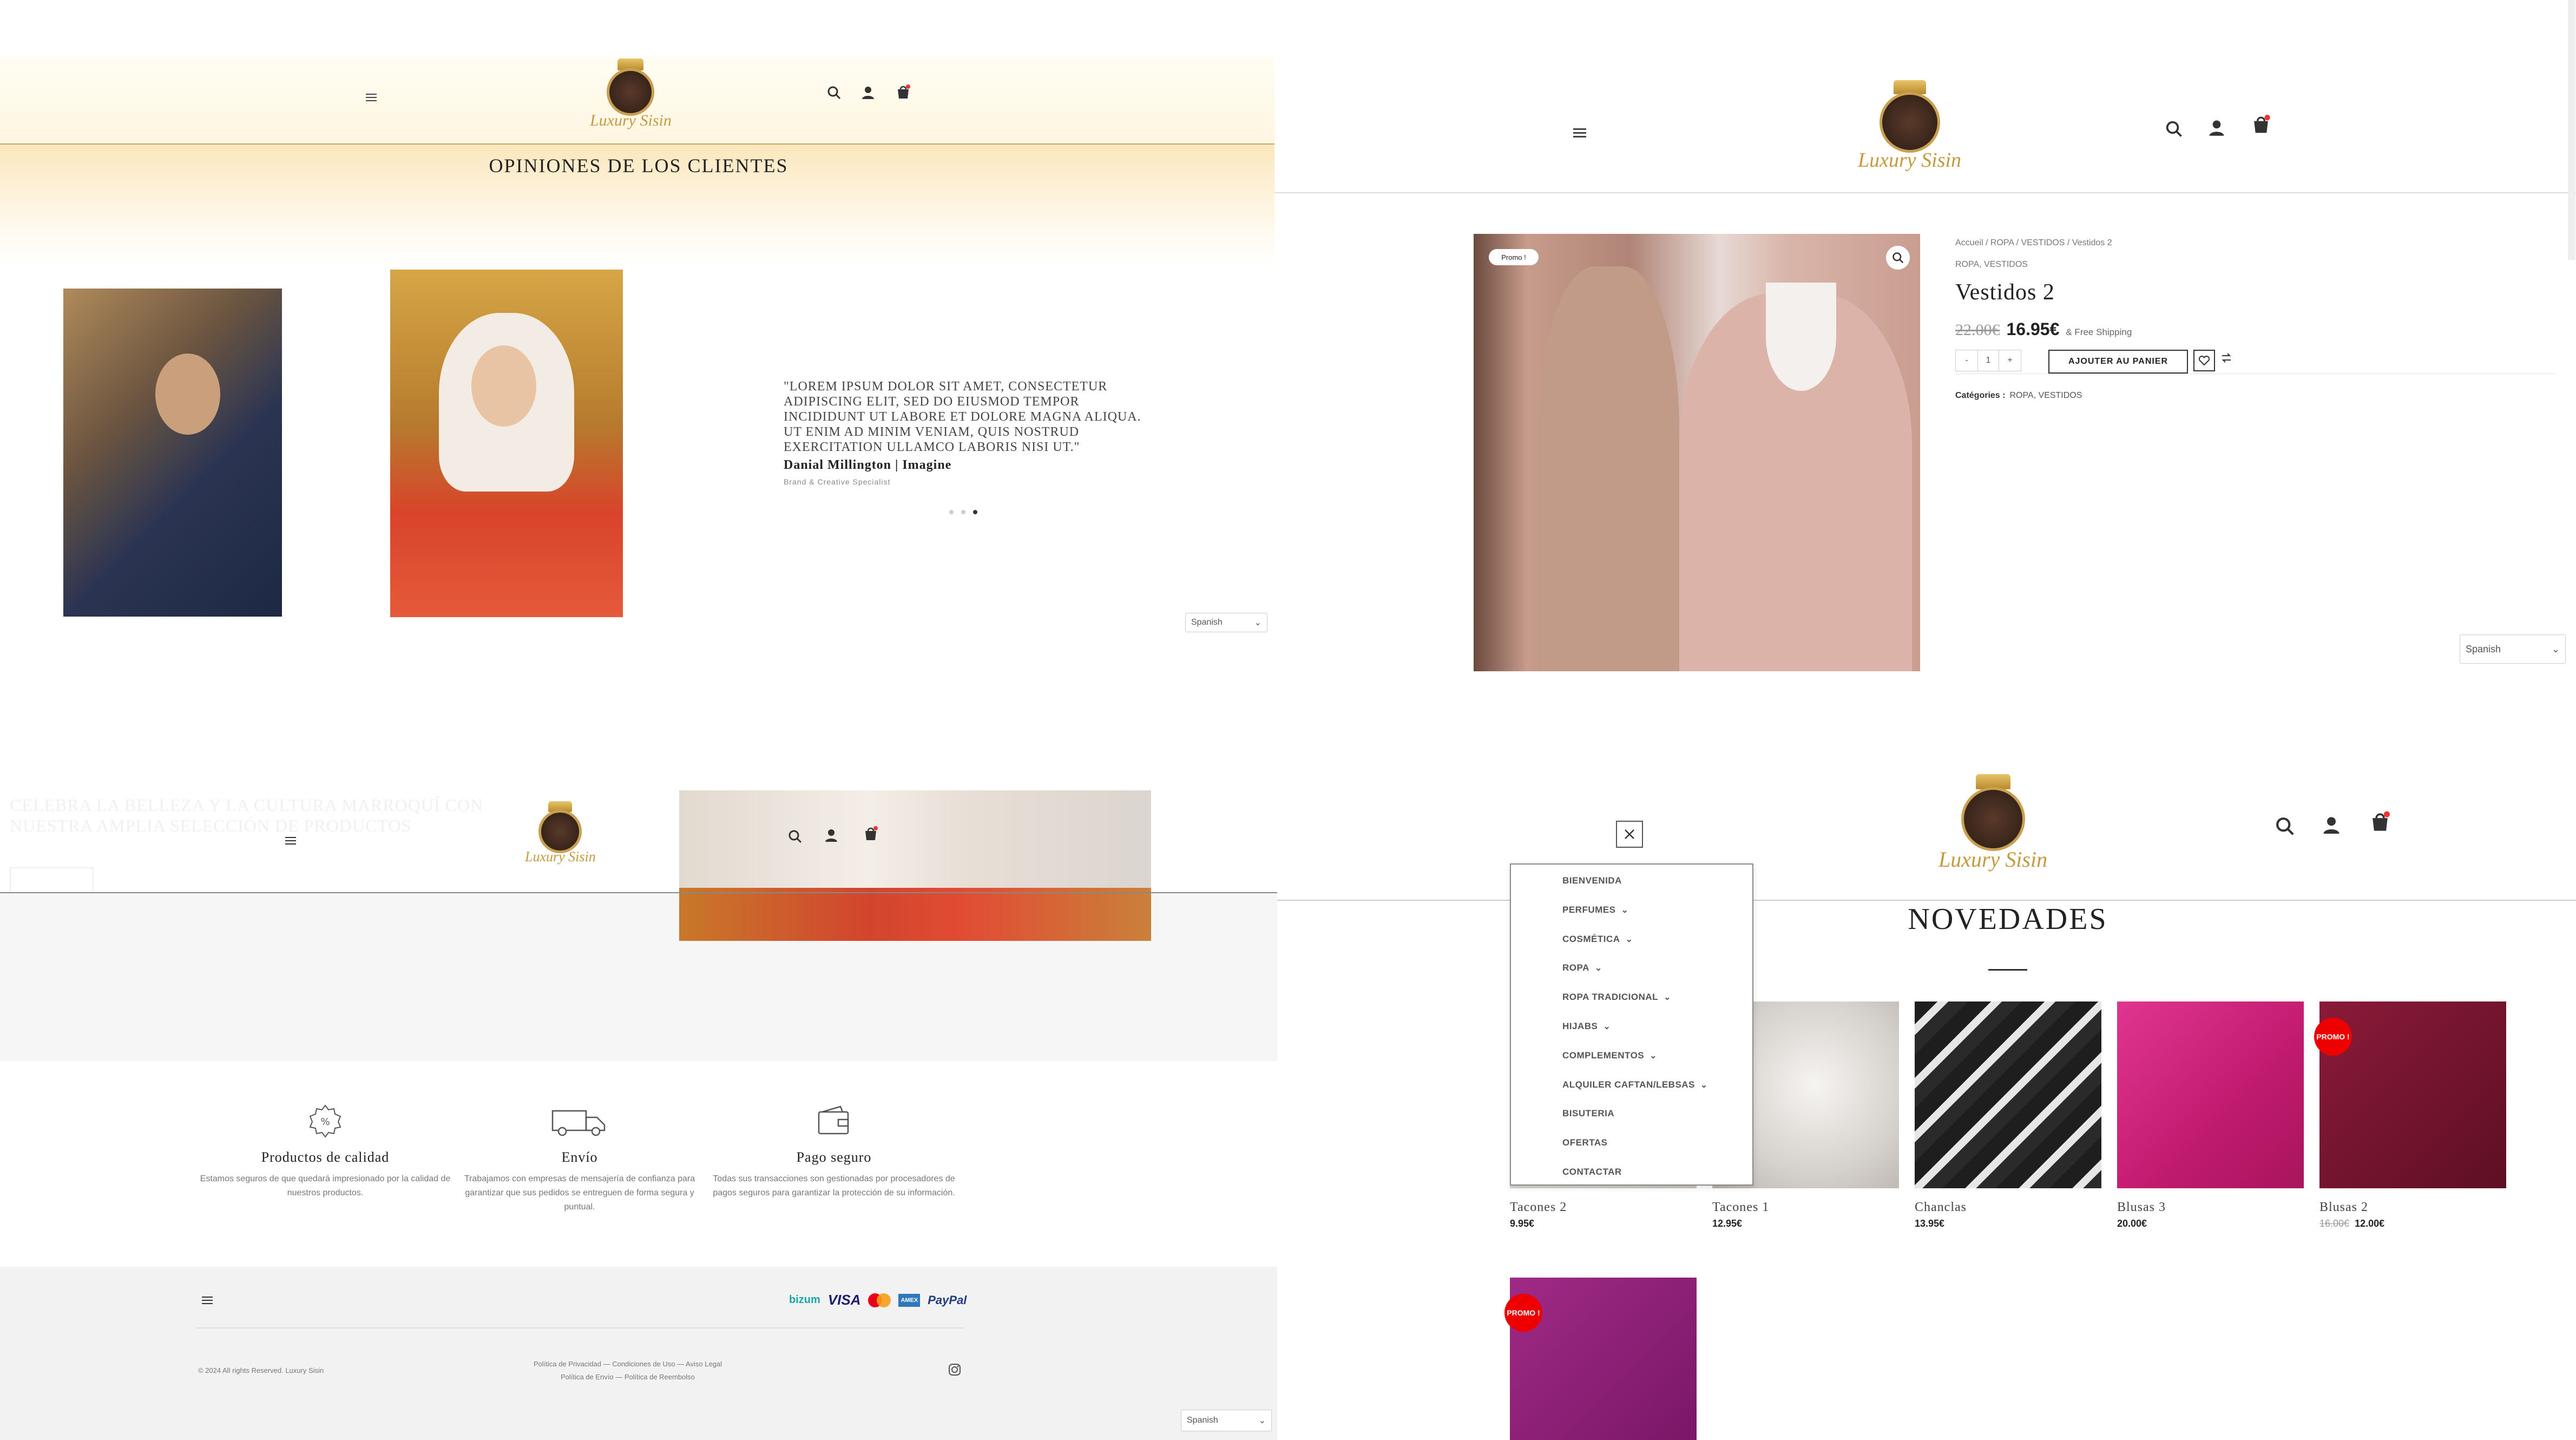 This screenshot has height=1440, width=2576. I want to click on quantity-stepper: - 1 +, so click(1988, 360).